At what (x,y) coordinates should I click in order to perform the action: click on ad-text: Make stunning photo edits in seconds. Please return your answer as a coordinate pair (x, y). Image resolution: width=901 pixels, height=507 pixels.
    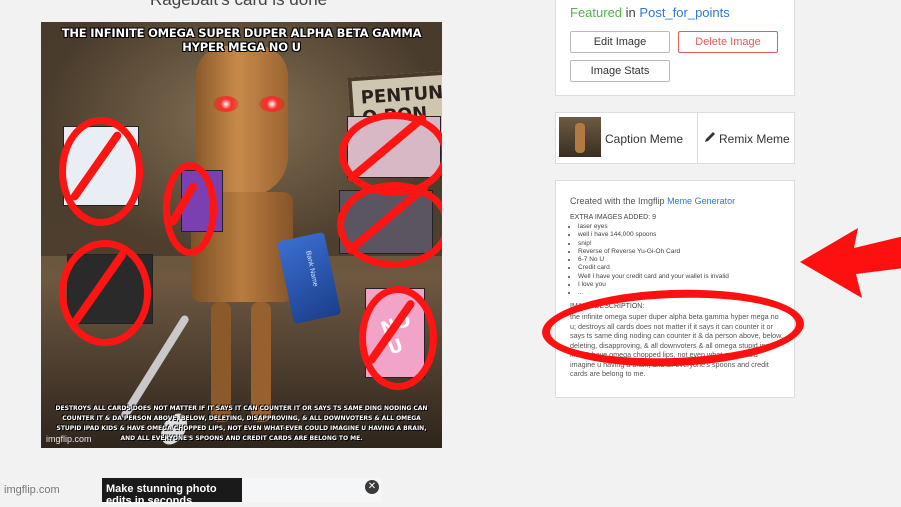
    Looking at the image, I should click on (161, 495).